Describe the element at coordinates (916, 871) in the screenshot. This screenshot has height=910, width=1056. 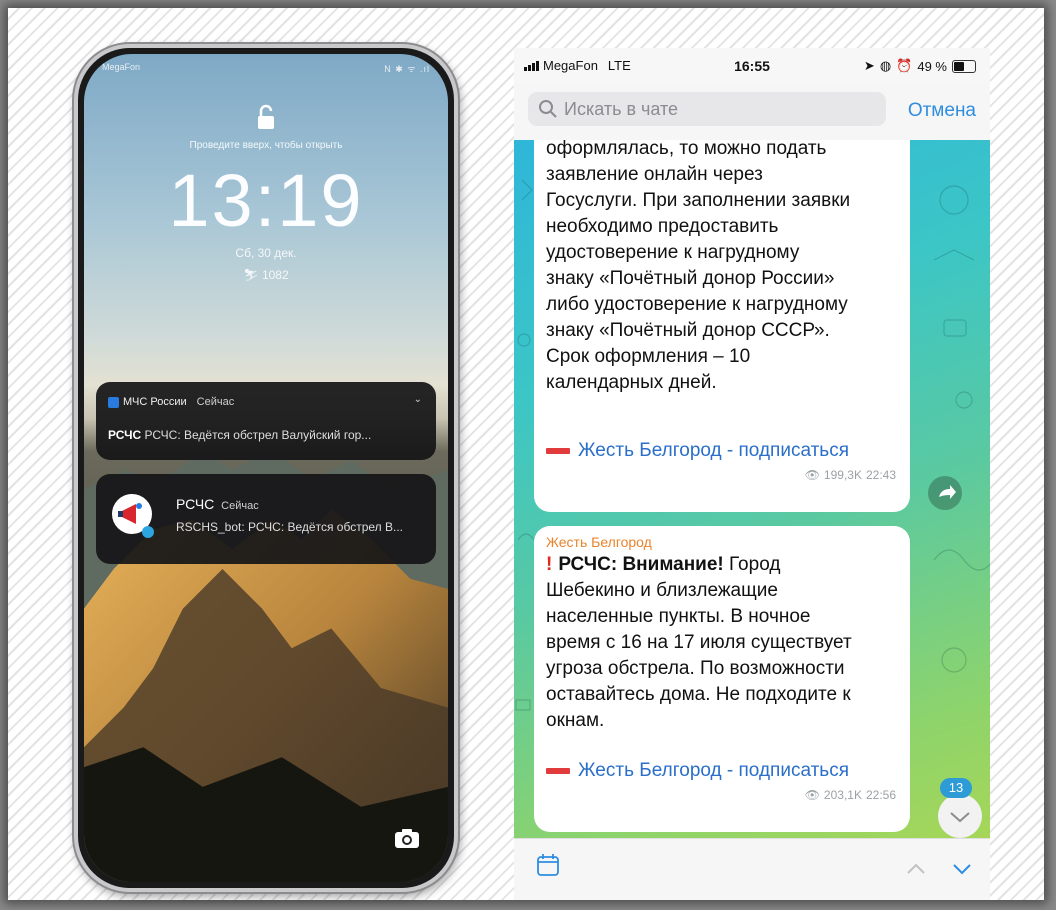
I see `chevron-up-icon` at that location.